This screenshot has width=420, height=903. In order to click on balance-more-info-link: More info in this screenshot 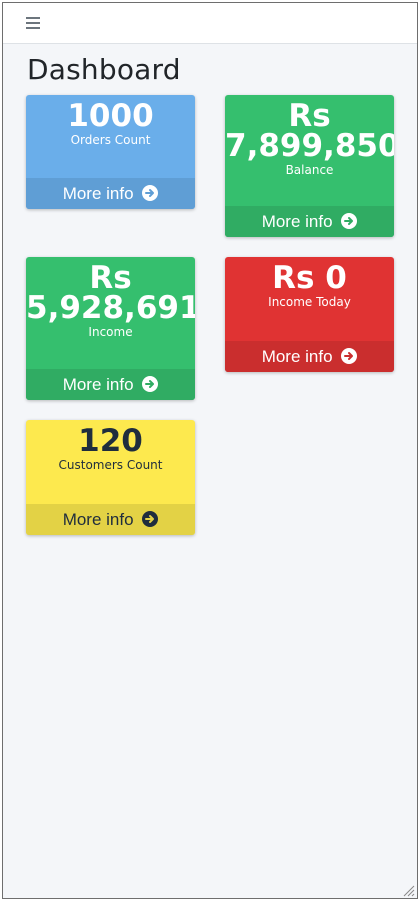, I will do `click(309, 221)`.